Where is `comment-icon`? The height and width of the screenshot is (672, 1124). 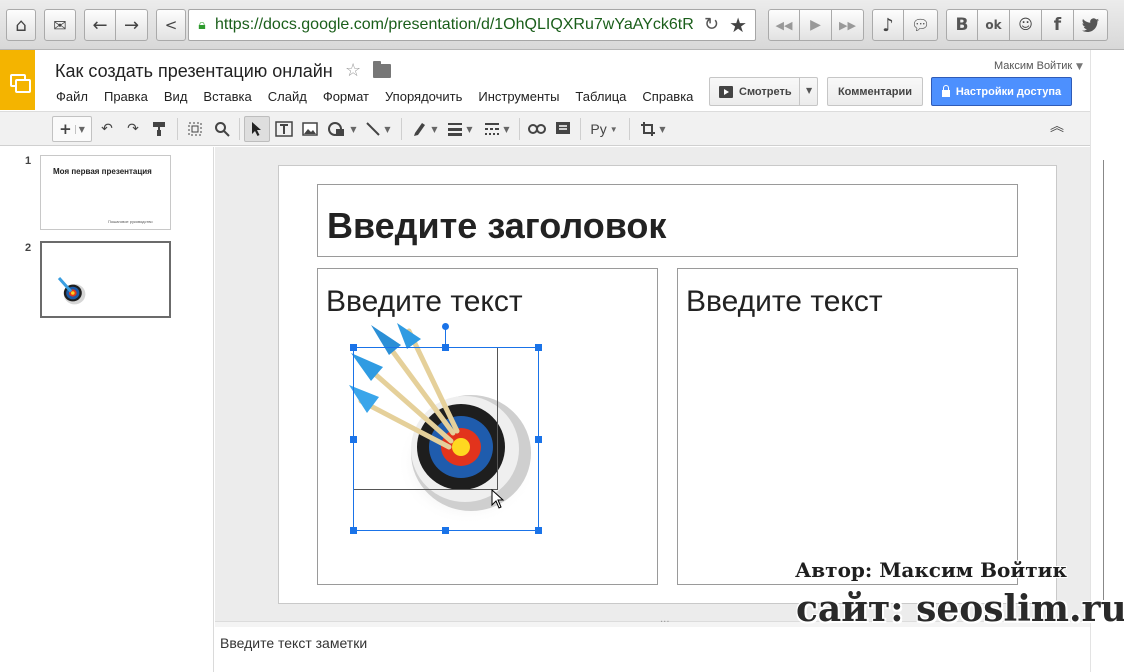
comment-icon is located at coordinates (563, 129).